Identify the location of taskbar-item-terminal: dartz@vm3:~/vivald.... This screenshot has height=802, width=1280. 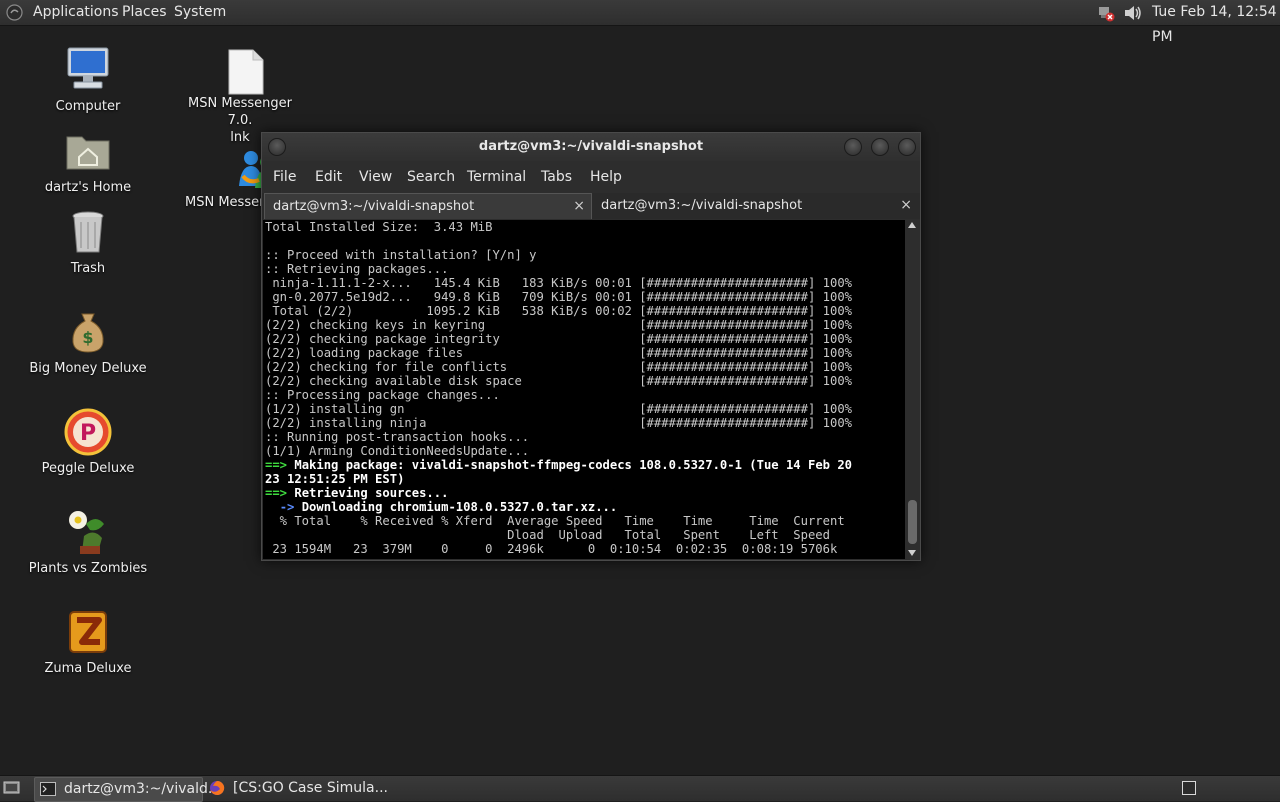
(127, 789).